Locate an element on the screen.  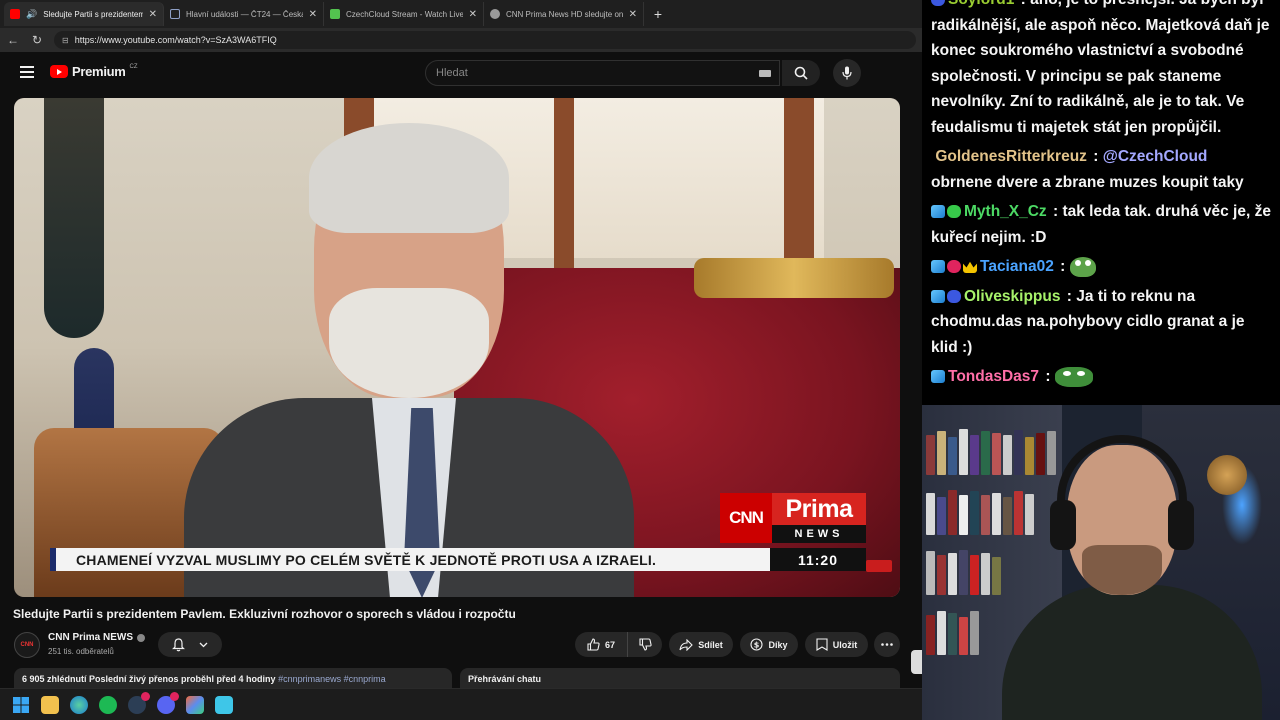
browser-tab: CNN Prima News HD sledujte onli ✕ is located at coordinates (564, 14).